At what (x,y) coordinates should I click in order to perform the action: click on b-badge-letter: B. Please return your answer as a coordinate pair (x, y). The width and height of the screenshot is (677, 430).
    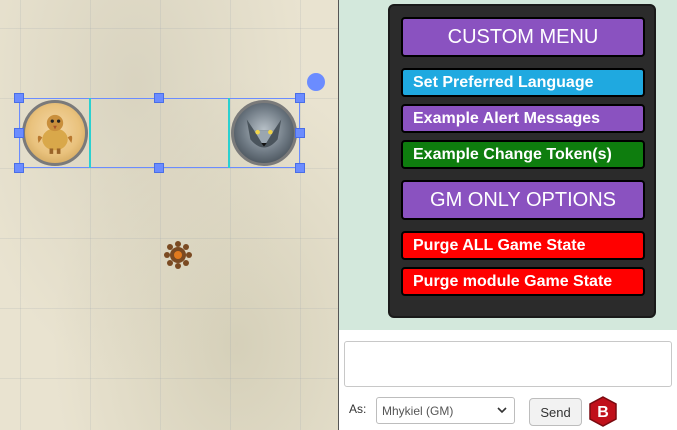
    Looking at the image, I should click on (603, 412).